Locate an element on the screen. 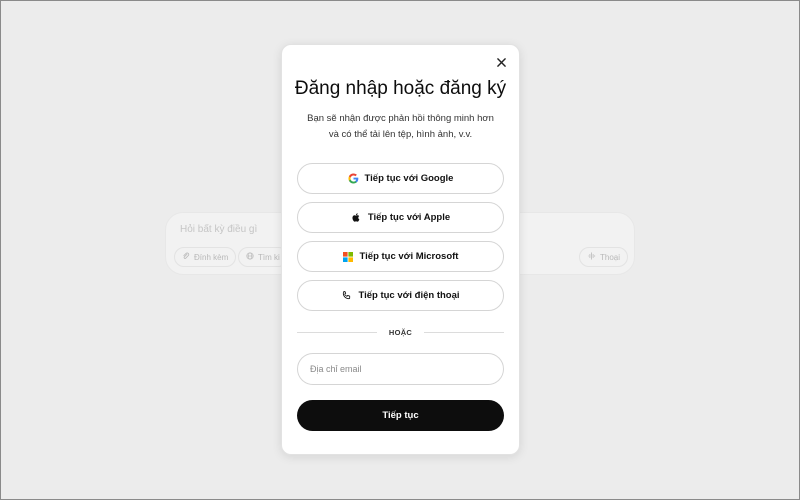 The height and width of the screenshot is (500, 800). close-button is located at coordinates (501, 62).